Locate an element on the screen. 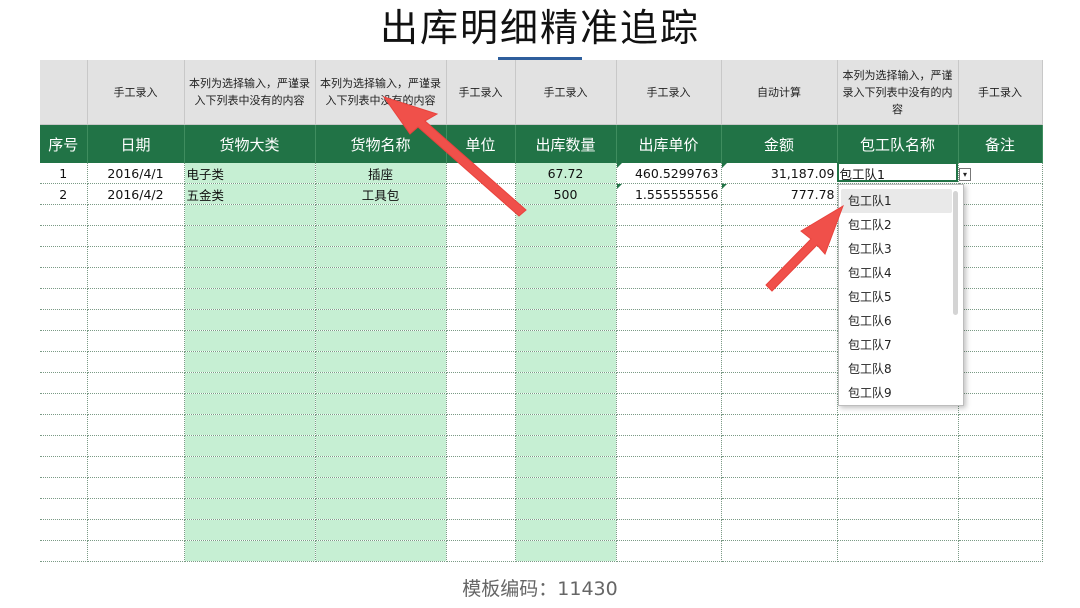 Image resolution: width=1080 pixels, height=608 pixels. table-cell: 500 is located at coordinates (566, 194).